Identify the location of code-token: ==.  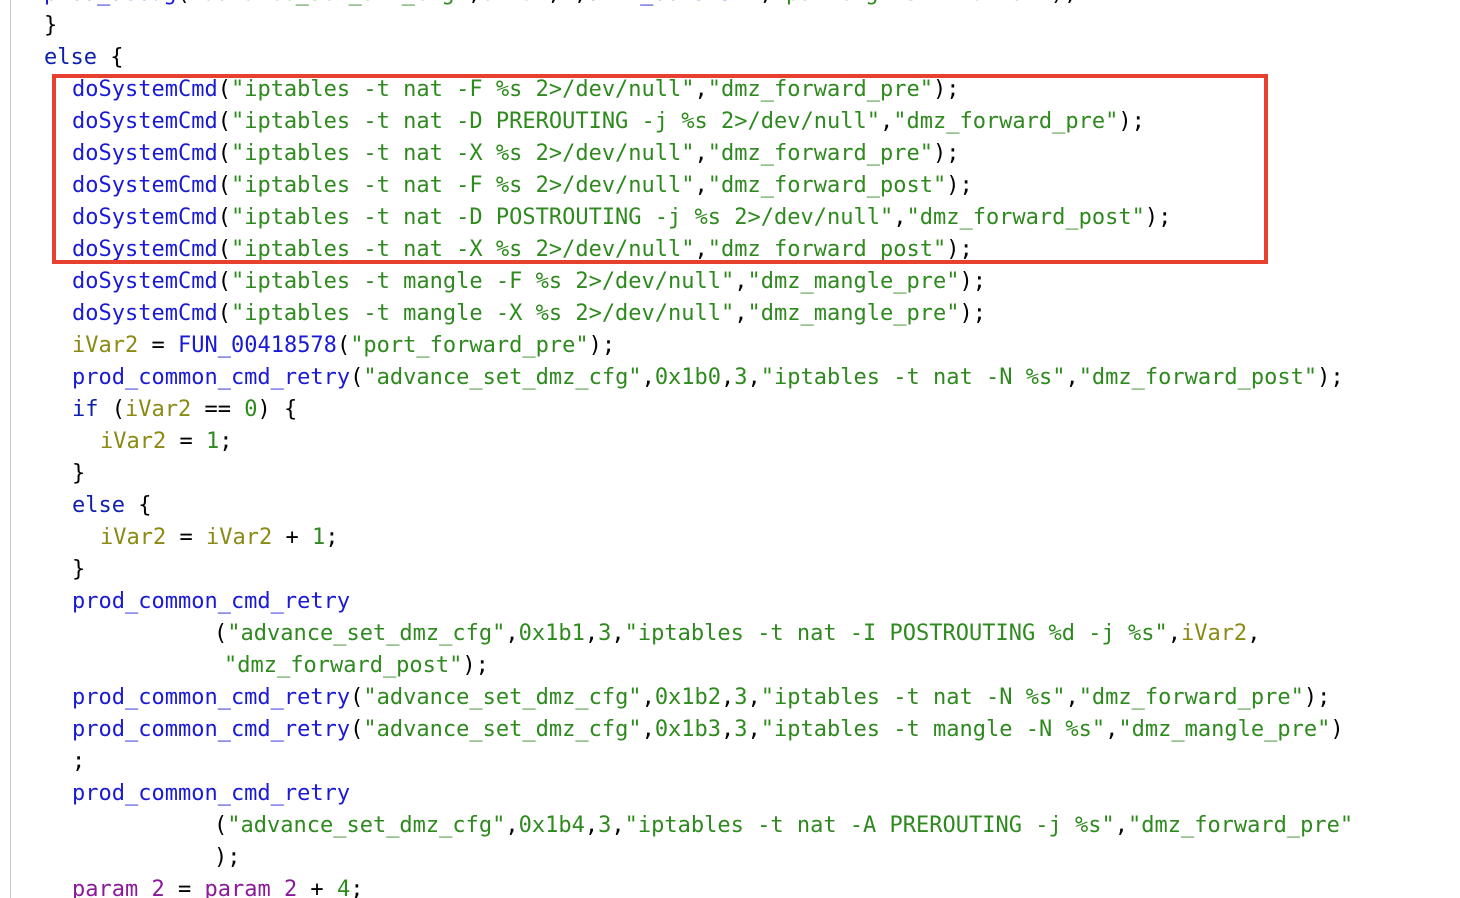
(218, 409).